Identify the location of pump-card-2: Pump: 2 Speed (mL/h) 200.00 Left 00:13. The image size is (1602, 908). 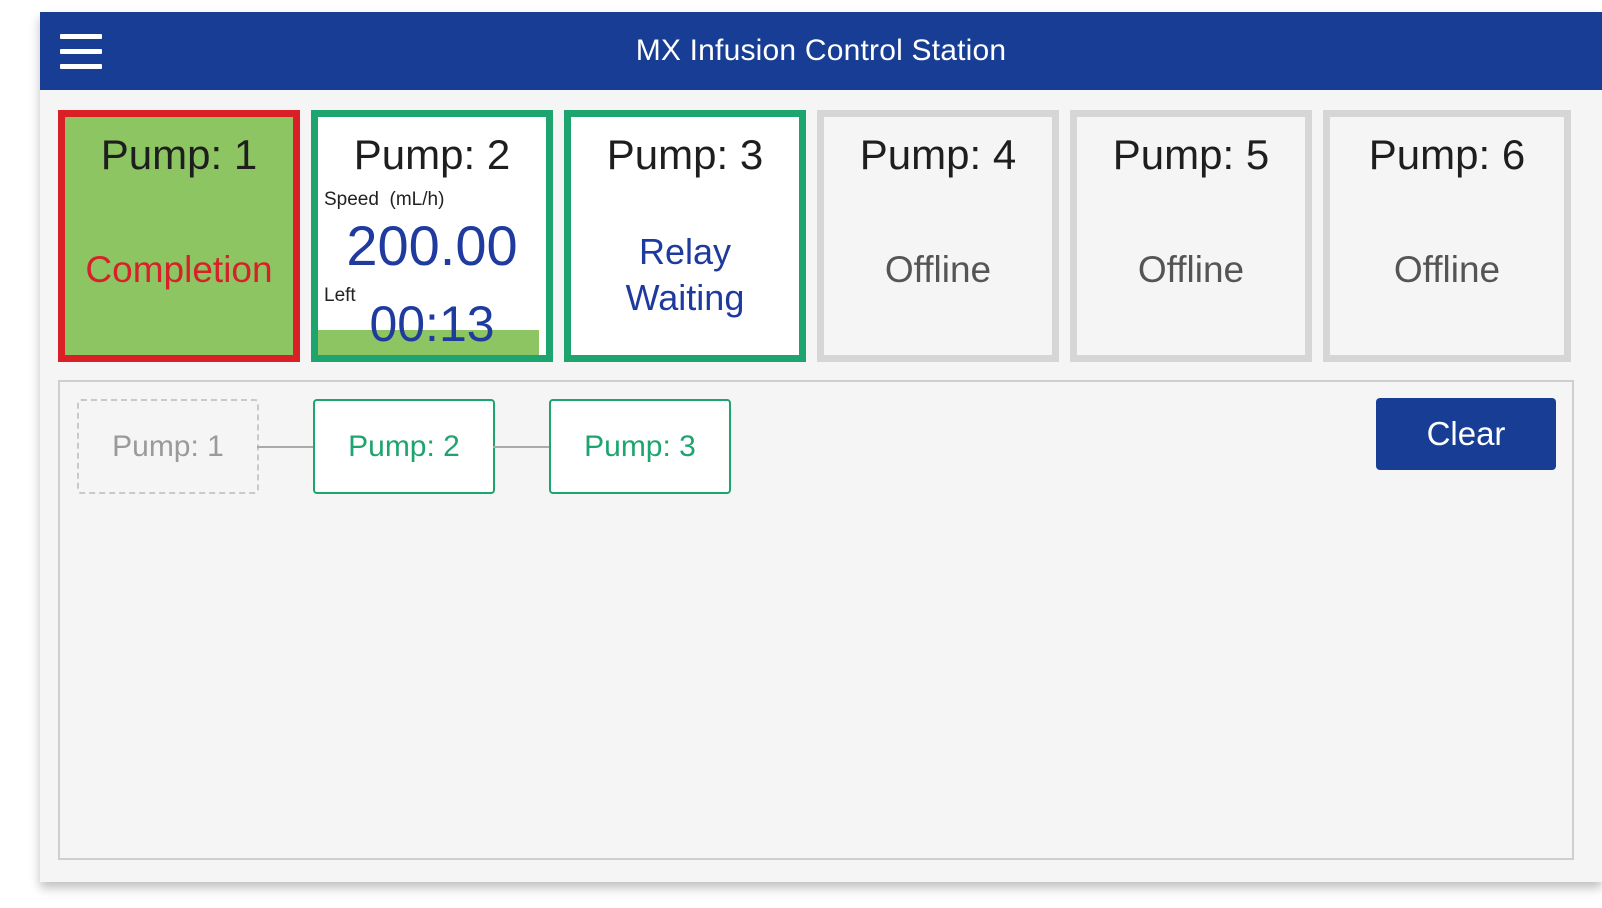
(432, 236).